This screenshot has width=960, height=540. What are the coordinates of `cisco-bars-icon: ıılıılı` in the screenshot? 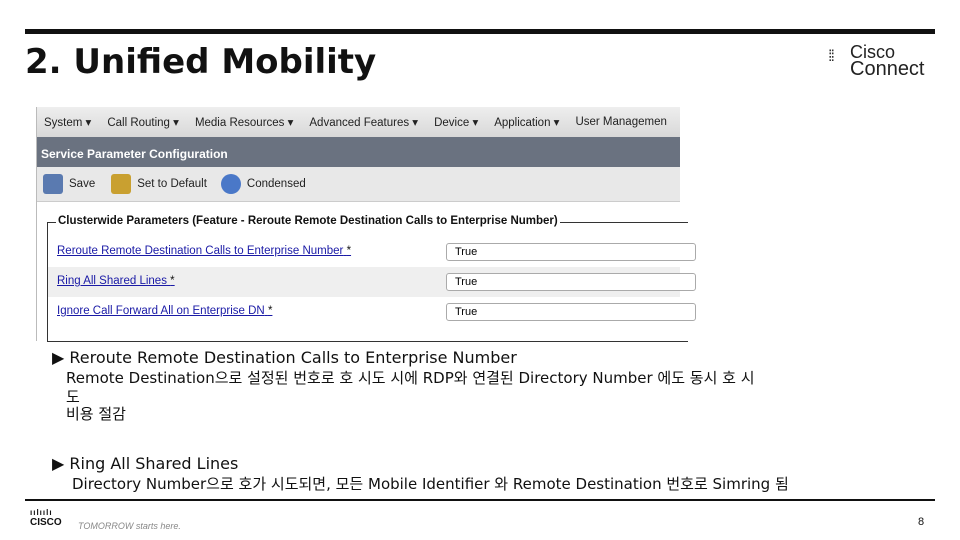 It's located at (41, 512).